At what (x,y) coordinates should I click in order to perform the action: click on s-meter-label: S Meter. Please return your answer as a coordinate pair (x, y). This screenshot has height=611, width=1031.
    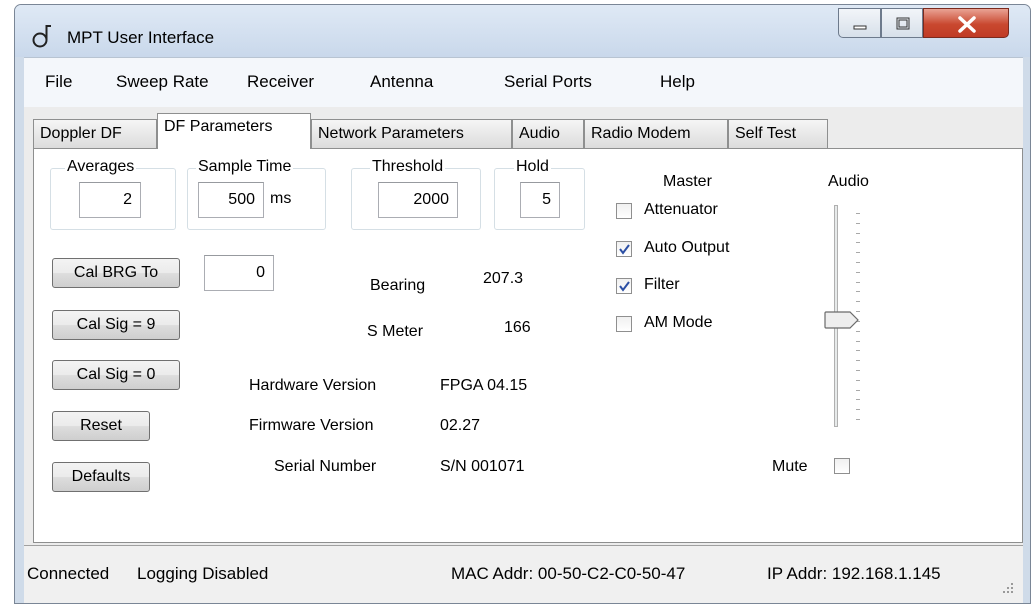
    Looking at the image, I should click on (395, 331).